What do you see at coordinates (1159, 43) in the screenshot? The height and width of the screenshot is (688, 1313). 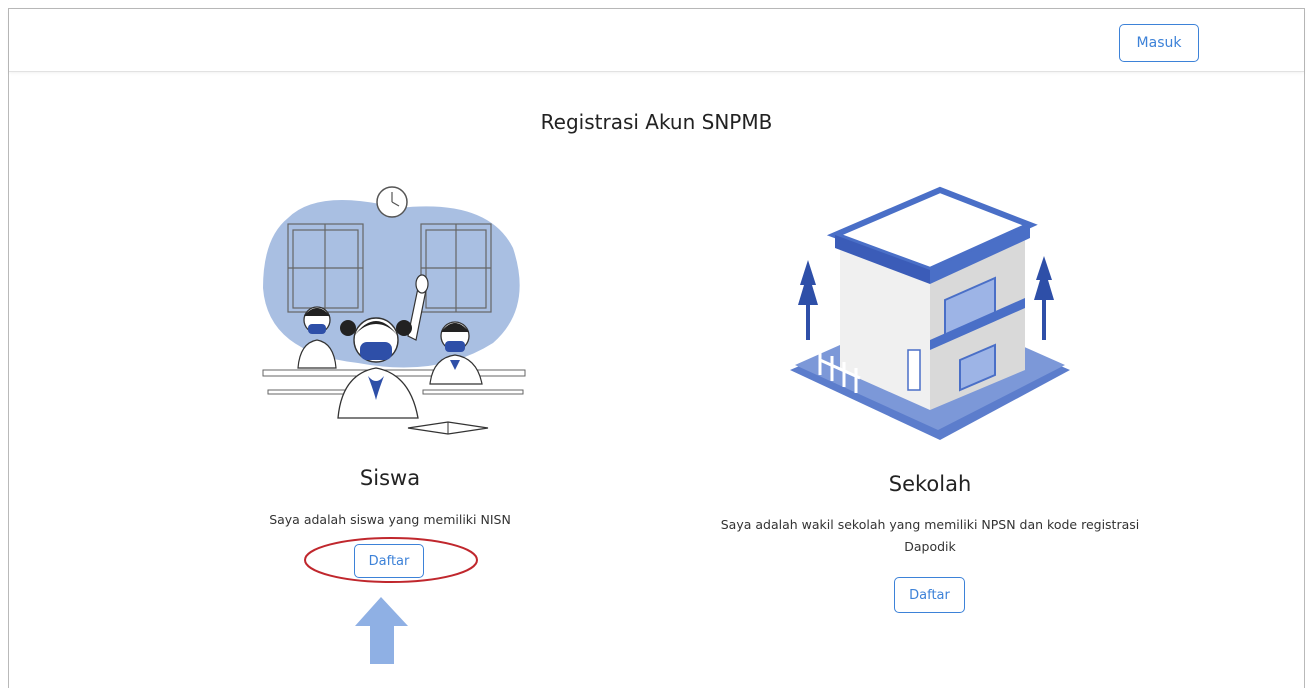 I see `login-button: Masuk` at bounding box center [1159, 43].